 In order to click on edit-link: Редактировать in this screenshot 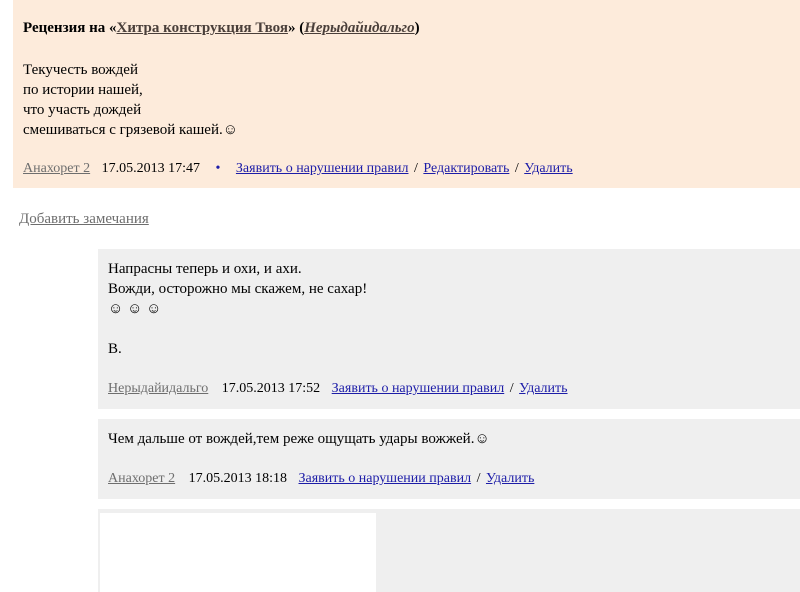, I will do `click(466, 168)`.